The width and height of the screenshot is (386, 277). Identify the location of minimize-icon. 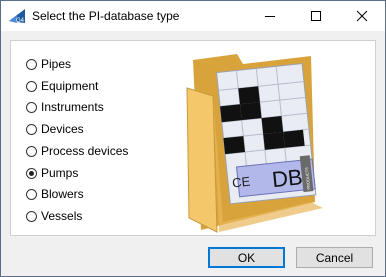
(270, 16).